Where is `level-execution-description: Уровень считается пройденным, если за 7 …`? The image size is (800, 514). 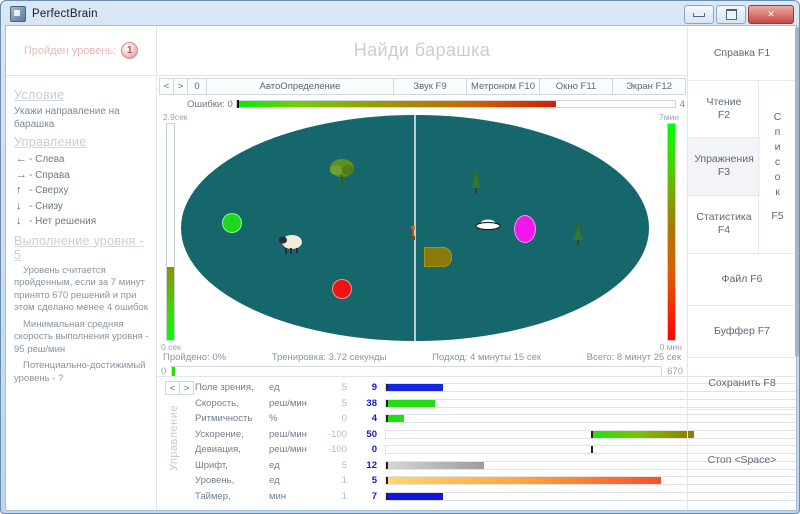 level-execution-description: Уровень считается пройденным, если за 7 … is located at coordinates (81, 325).